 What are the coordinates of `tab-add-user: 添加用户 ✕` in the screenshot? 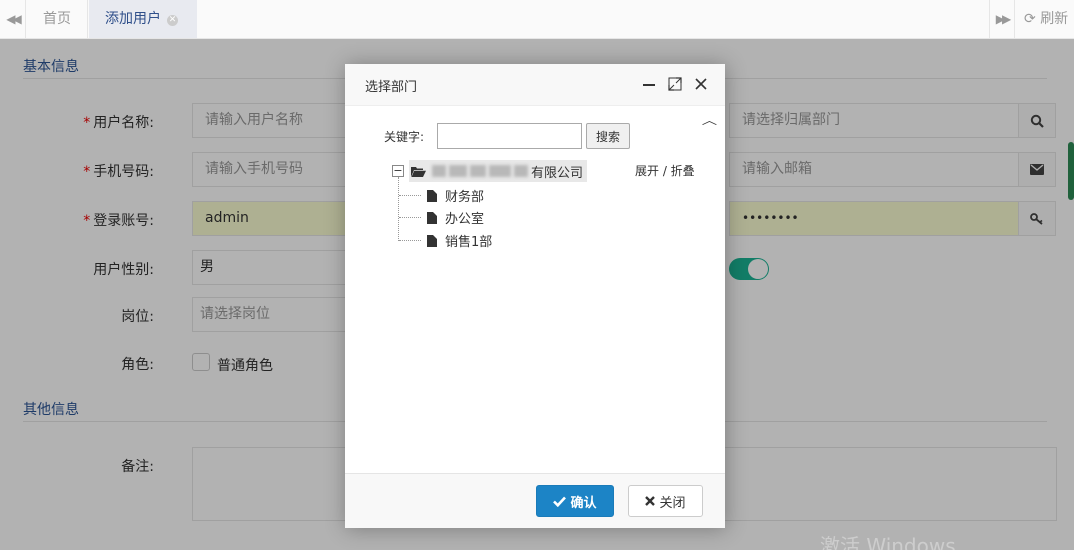 It's located at (143, 19).